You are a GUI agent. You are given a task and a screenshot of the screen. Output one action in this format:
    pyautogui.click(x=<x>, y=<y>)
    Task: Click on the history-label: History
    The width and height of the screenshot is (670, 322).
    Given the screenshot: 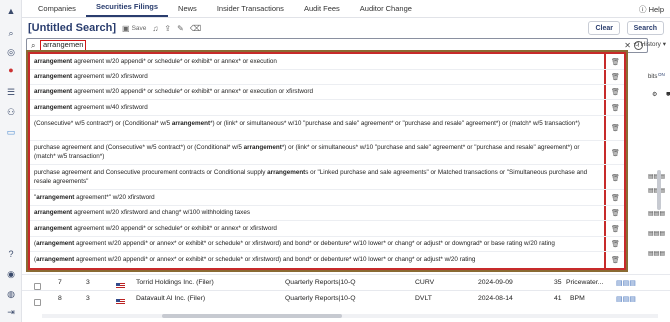 What is the action you would take?
    pyautogui.click(x=650, y=44)
    